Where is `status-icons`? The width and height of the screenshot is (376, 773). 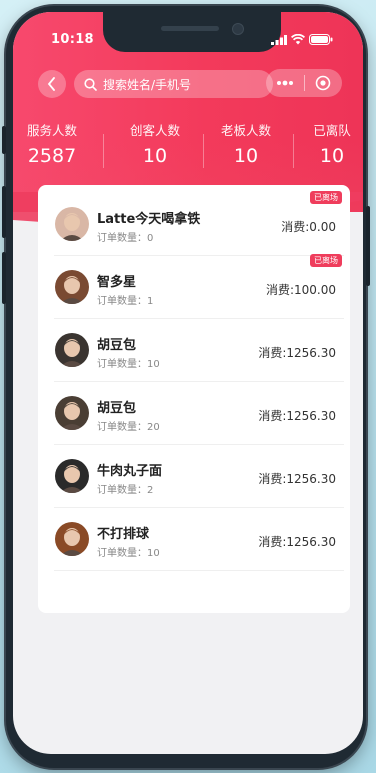
status-icons is located at coordinates (302, 39).